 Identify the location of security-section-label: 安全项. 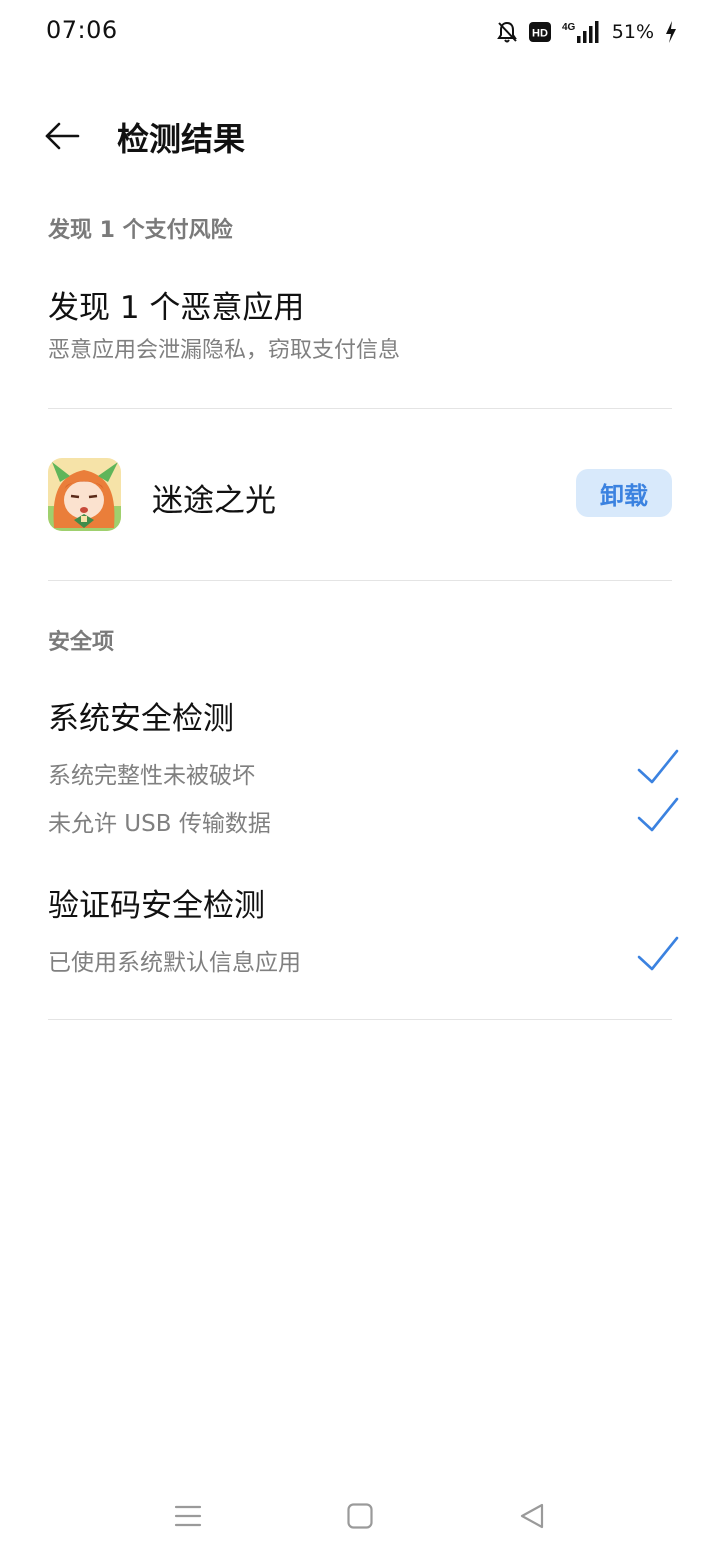
(81, 642).